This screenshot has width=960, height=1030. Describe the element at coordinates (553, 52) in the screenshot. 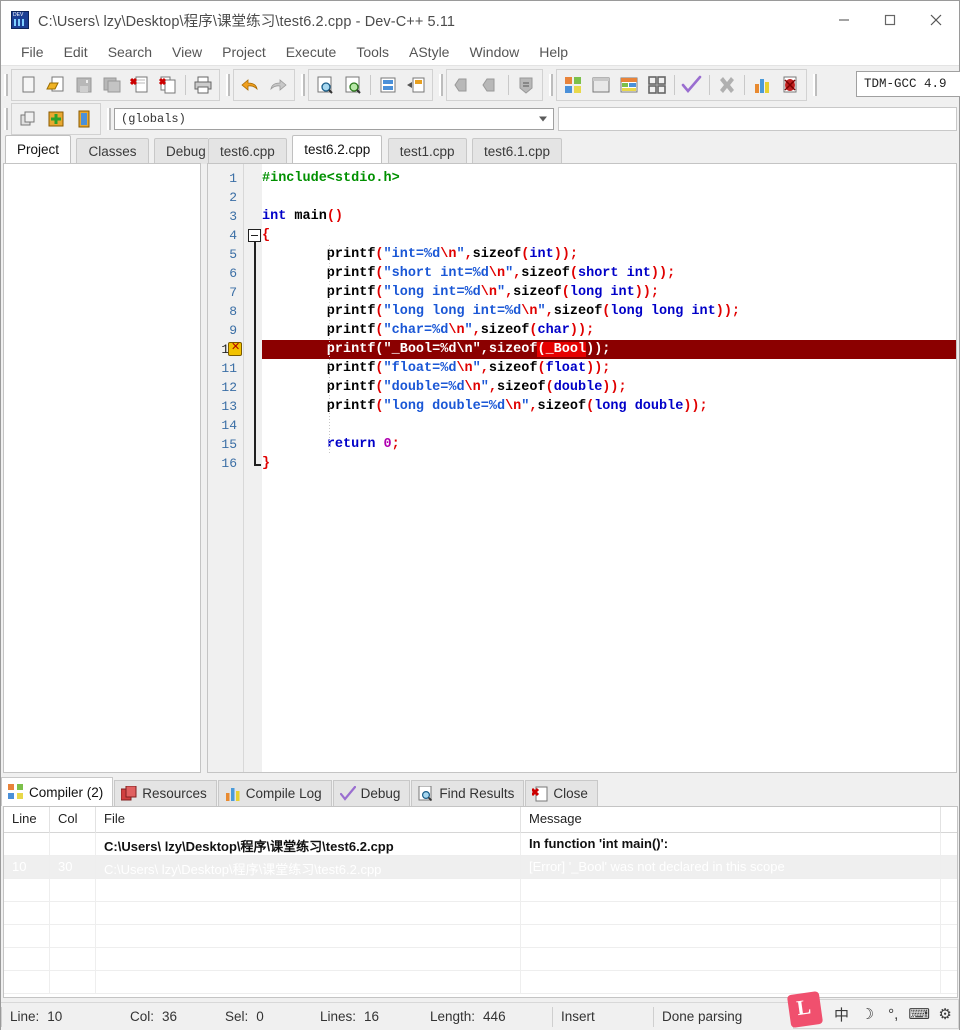

I see `menu-help: Help` at that location.